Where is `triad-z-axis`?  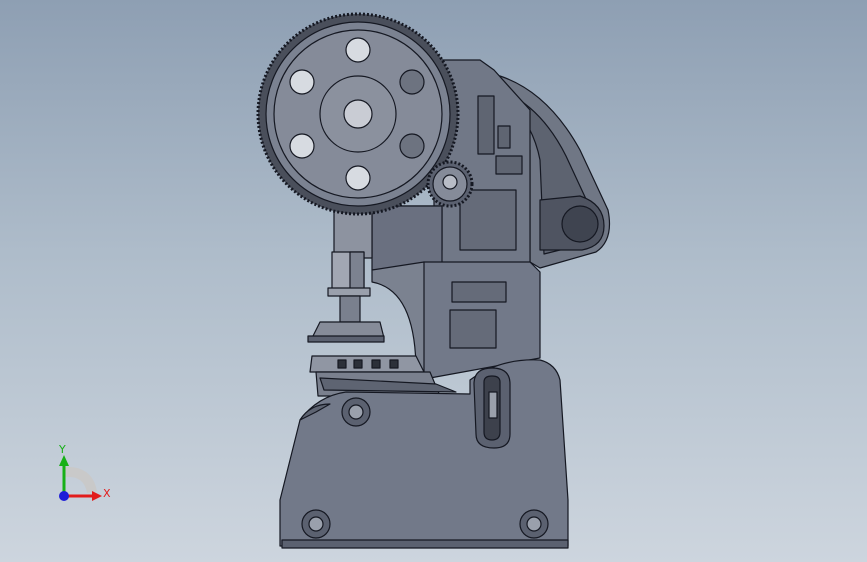 triad-z-axis is located at coordinates (64, 496).